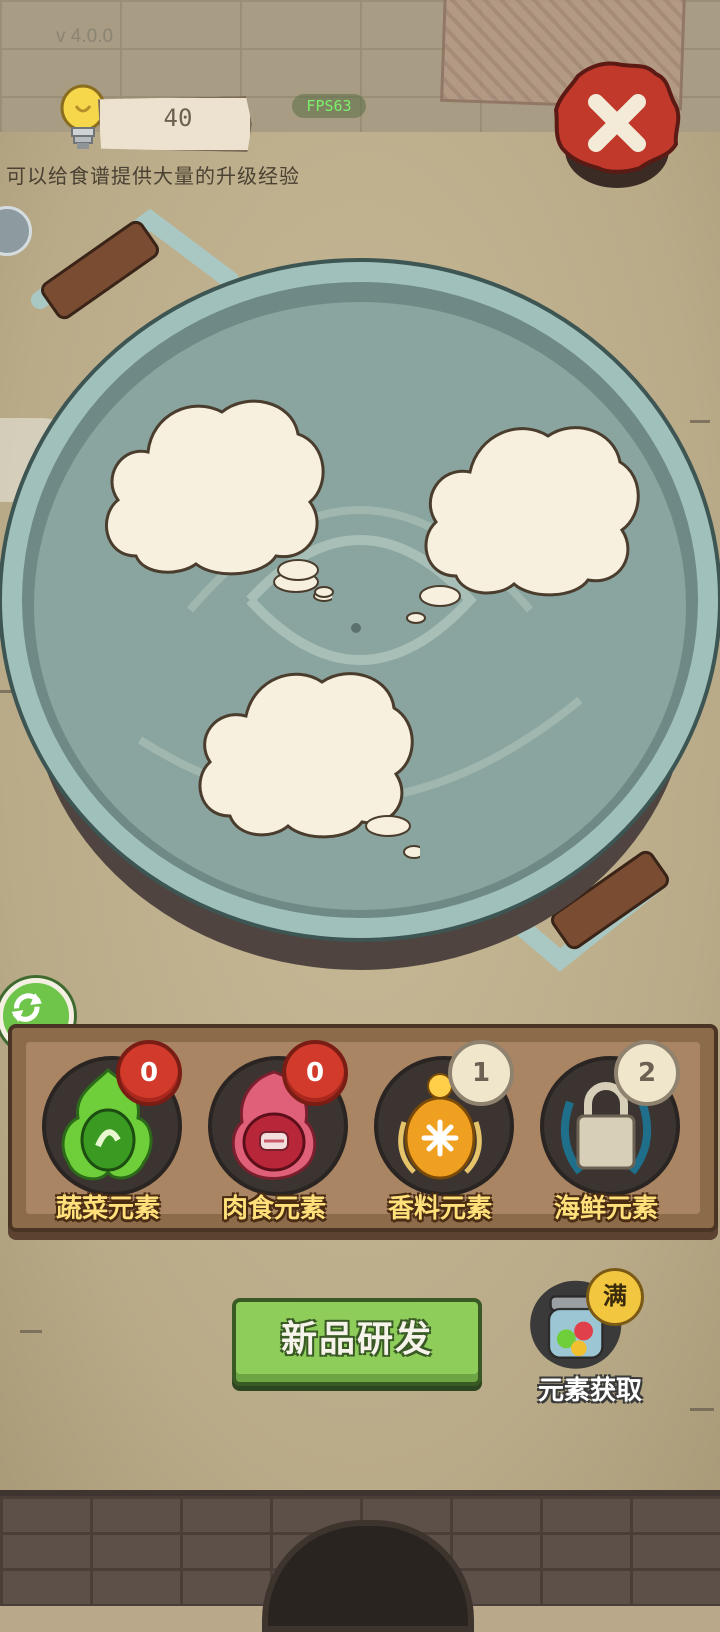  I want to click on element-count-badge: 1, so click(481, 1073).